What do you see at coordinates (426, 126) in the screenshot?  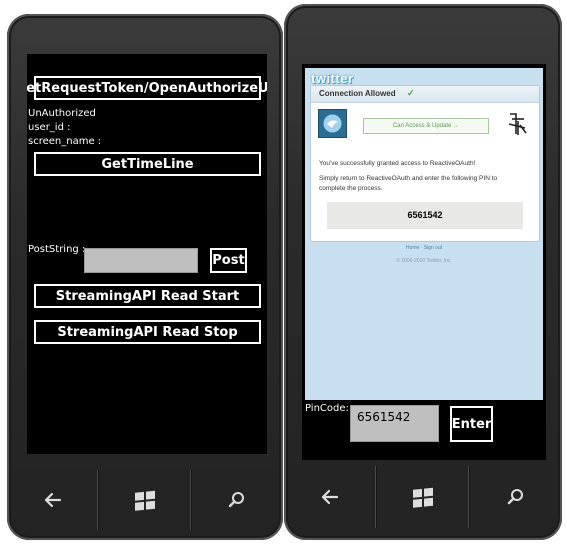 I see `access-badge: Can Access & Update →` at bounding box center [426, 126].